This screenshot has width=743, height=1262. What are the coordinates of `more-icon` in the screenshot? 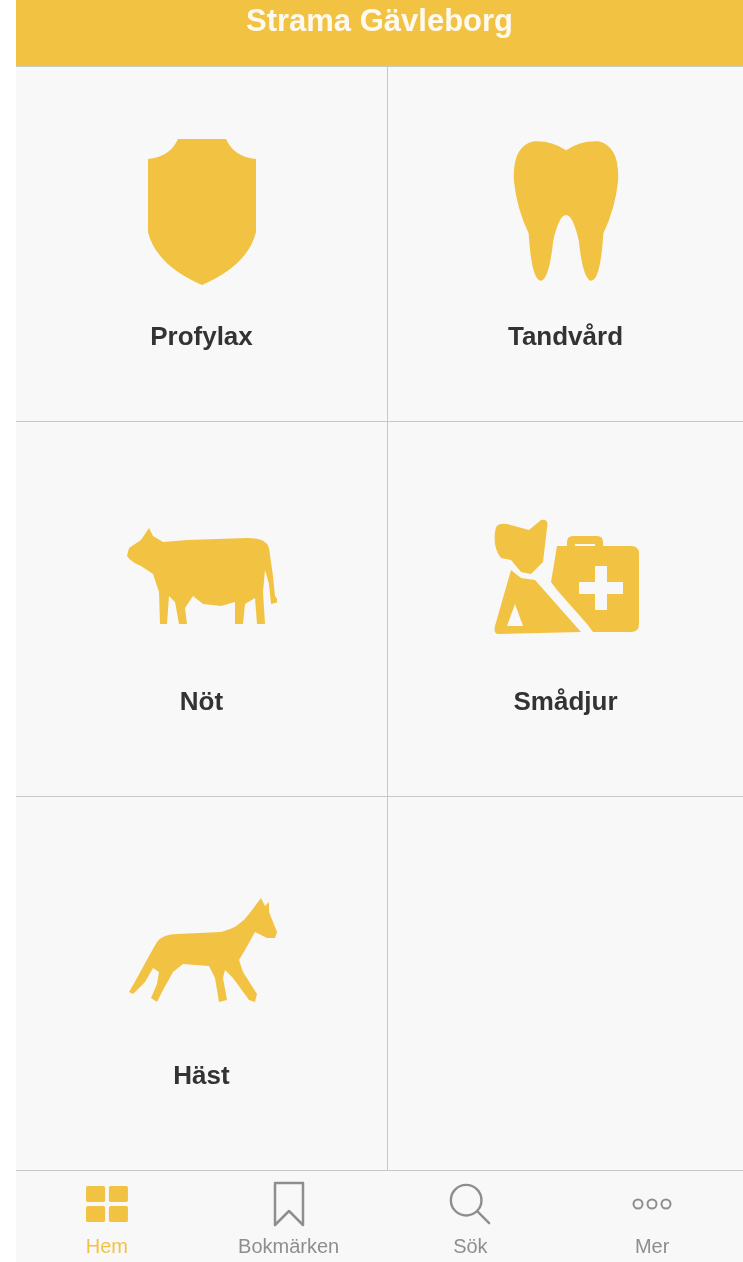 It's located at (652, 1204).